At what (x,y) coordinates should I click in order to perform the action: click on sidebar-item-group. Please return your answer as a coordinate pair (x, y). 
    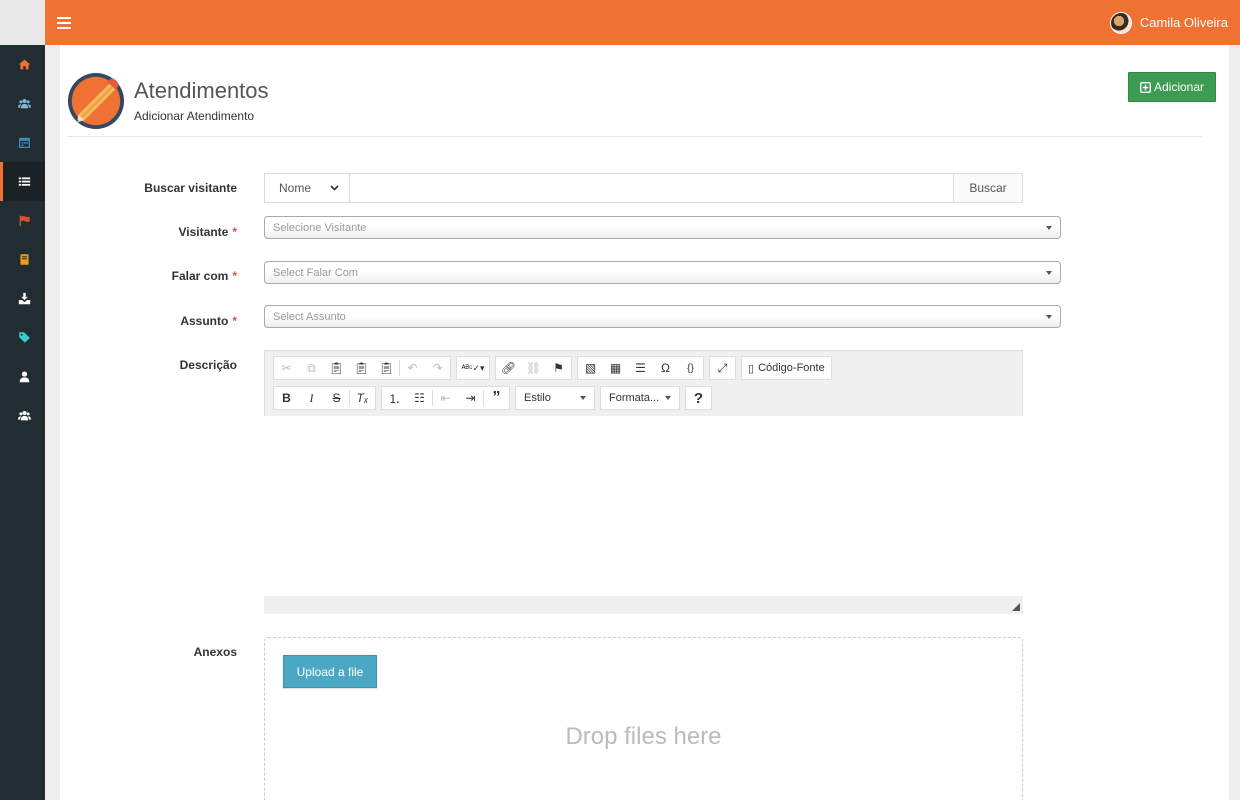
    Looking at the image, I should click on (22, 415).